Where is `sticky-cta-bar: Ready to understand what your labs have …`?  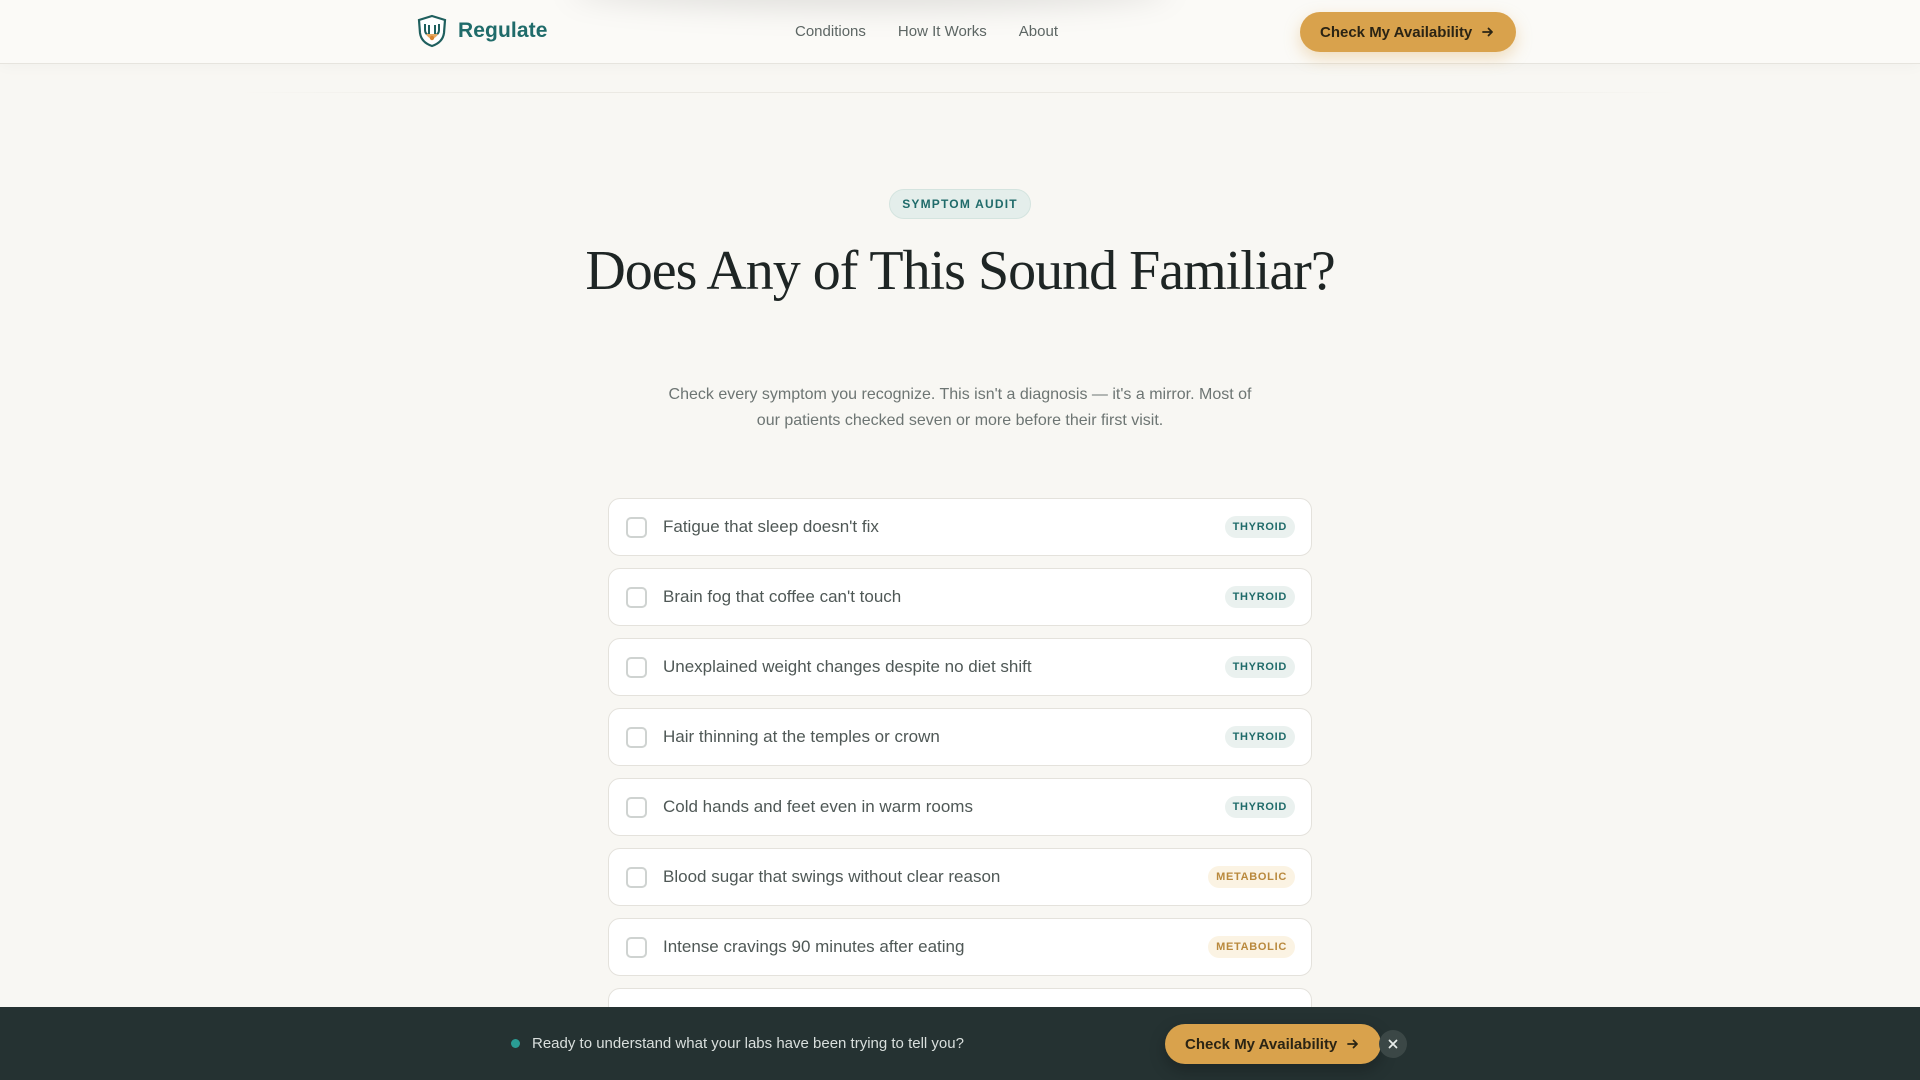
sticky-cta-bar: Ready to understand what your labs have … is located at coordinates (960, 1043).